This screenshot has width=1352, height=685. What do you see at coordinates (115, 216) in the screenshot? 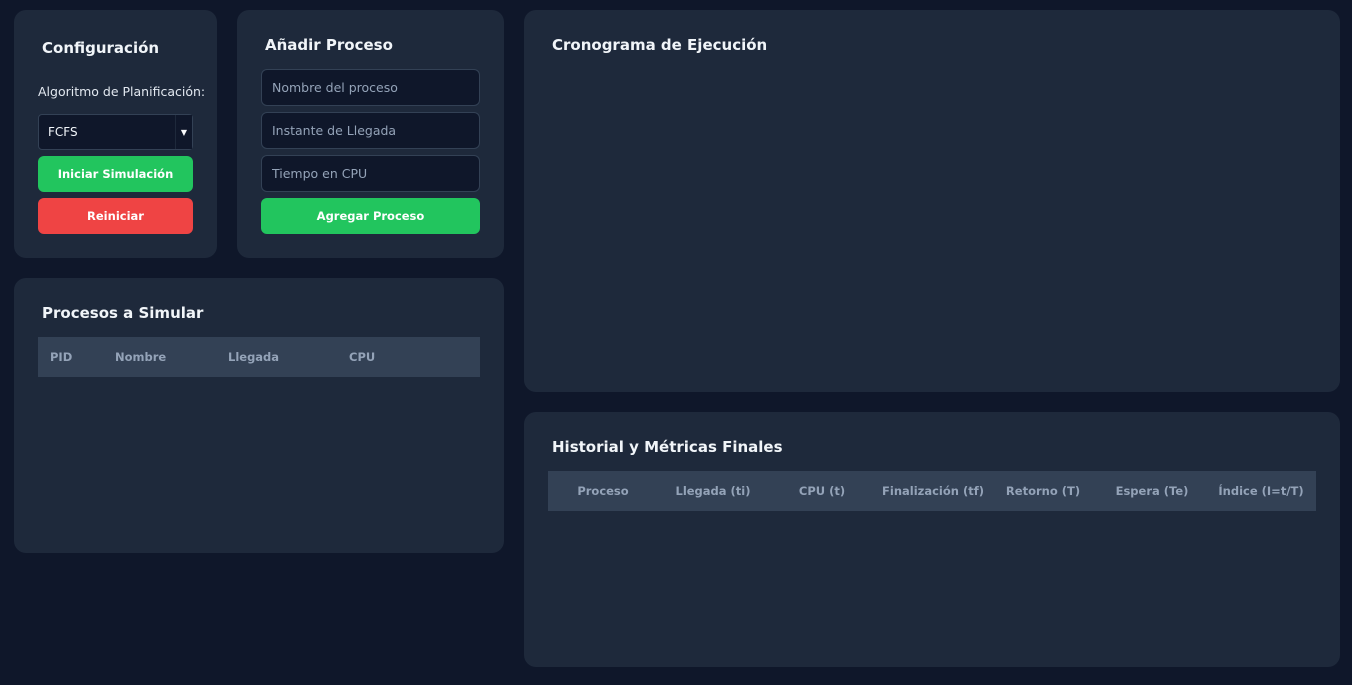
I see `reset-button: Reiniciar` at bounding box center [115, 216].